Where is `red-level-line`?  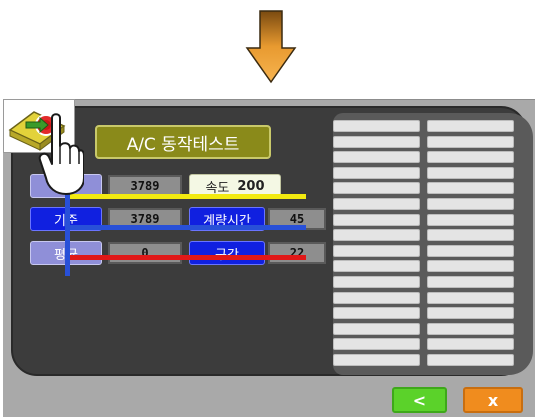
red-level-line is located at coordinates (188, 257).